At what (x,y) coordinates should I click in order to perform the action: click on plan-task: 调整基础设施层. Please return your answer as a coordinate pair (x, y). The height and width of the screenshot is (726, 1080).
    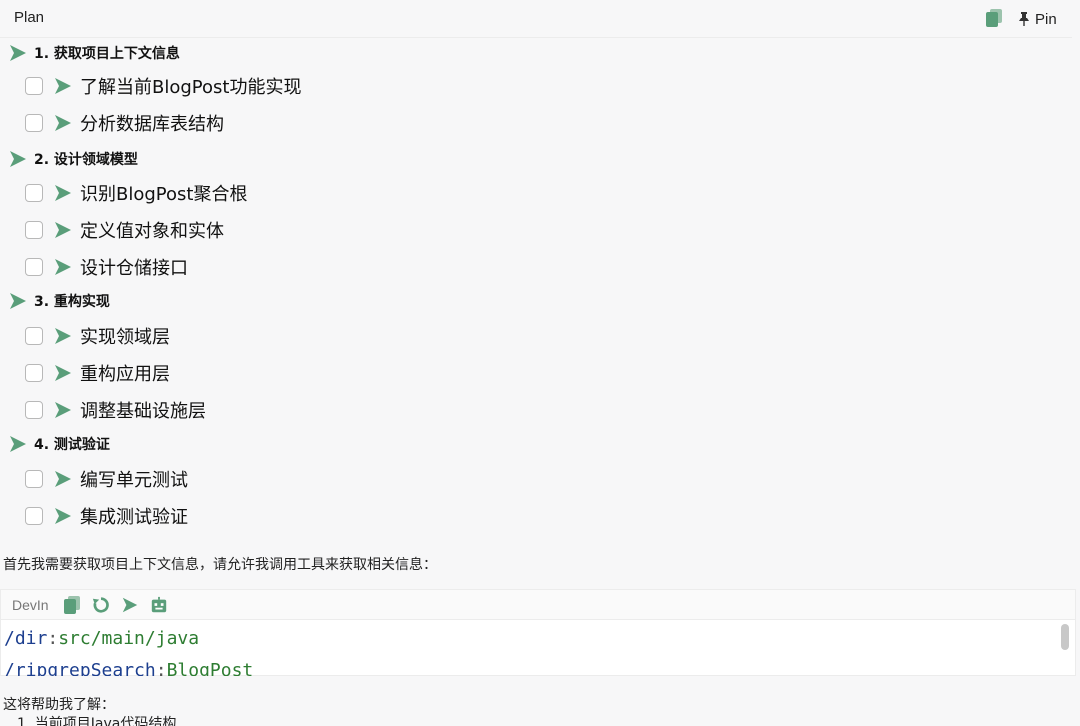
    Looking at the image, I should click on (115, 410).